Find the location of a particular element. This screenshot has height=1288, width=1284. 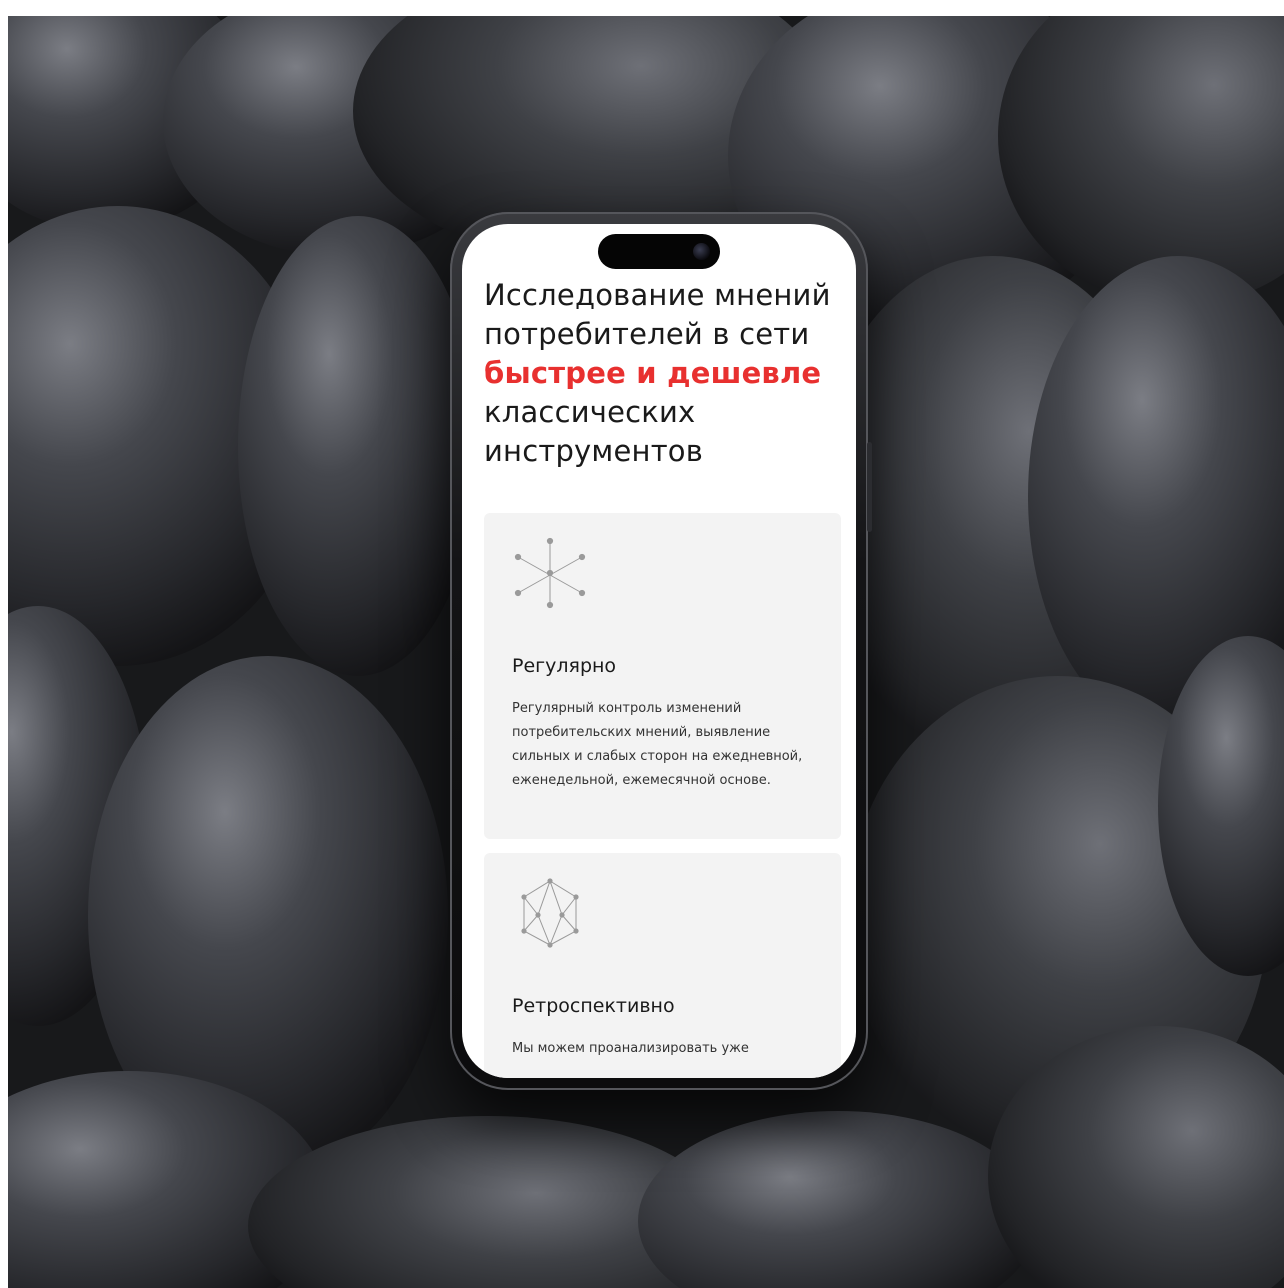

card-title-regular: Регулярно is located at coordinates (564, 666).